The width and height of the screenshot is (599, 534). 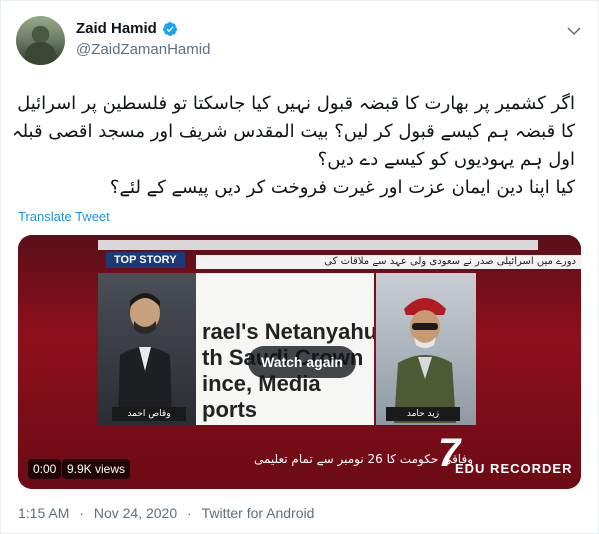 I want to click on ticker-strip, so click(x=318, y=245).